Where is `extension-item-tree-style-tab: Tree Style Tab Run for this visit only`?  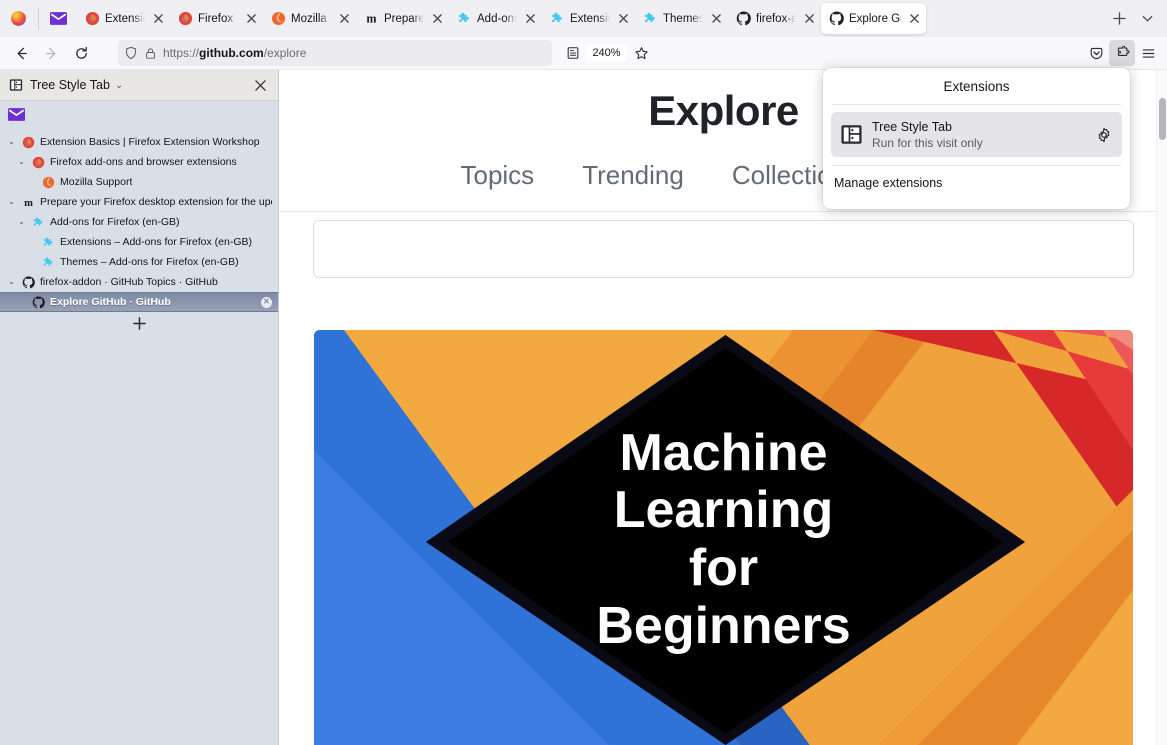 extension-item-tree-style-tab: Tree Style Tab Run for this visit only is located at coordinates (976, 134).